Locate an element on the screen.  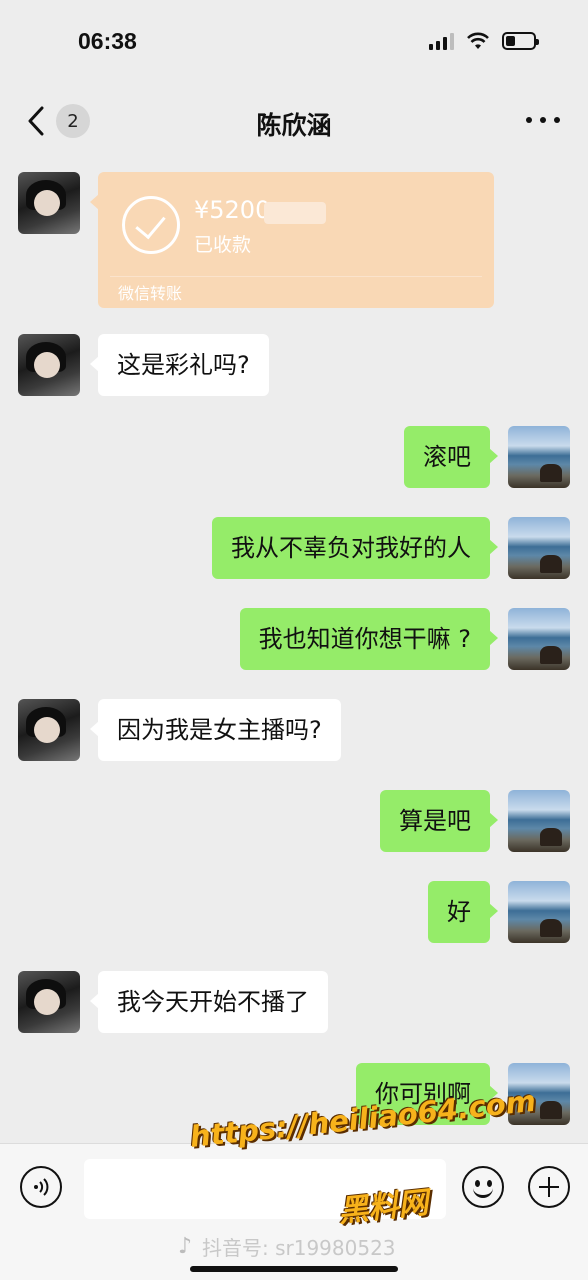
message-bubble: 滚吧 is located at coordinates (451, 457).